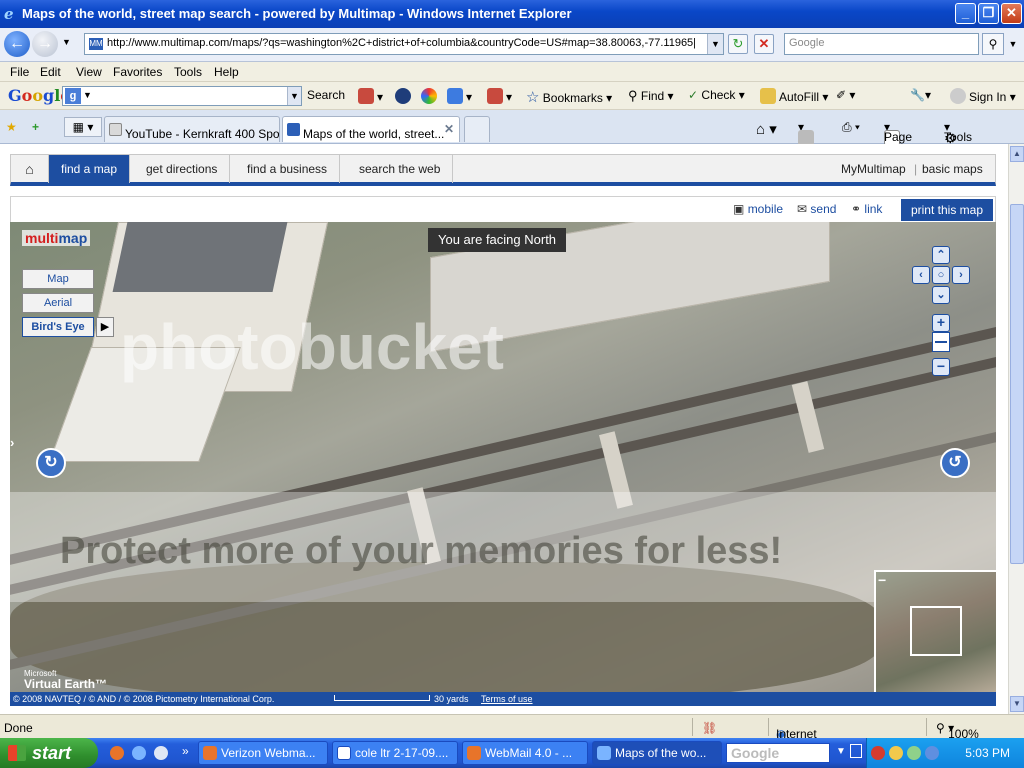 This screenshot has height=768, width=1024. I want to click on minimize-overview-icon: −, so click(882, 580).